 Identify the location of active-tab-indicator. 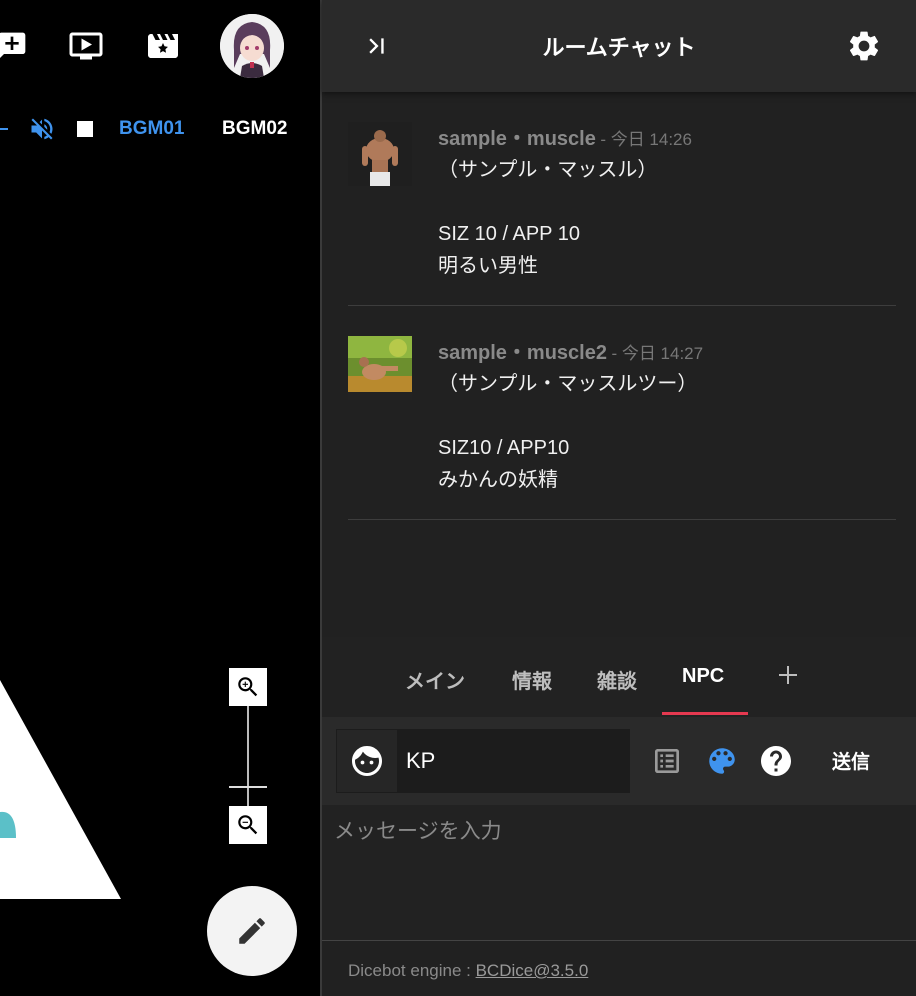
(705, 713).